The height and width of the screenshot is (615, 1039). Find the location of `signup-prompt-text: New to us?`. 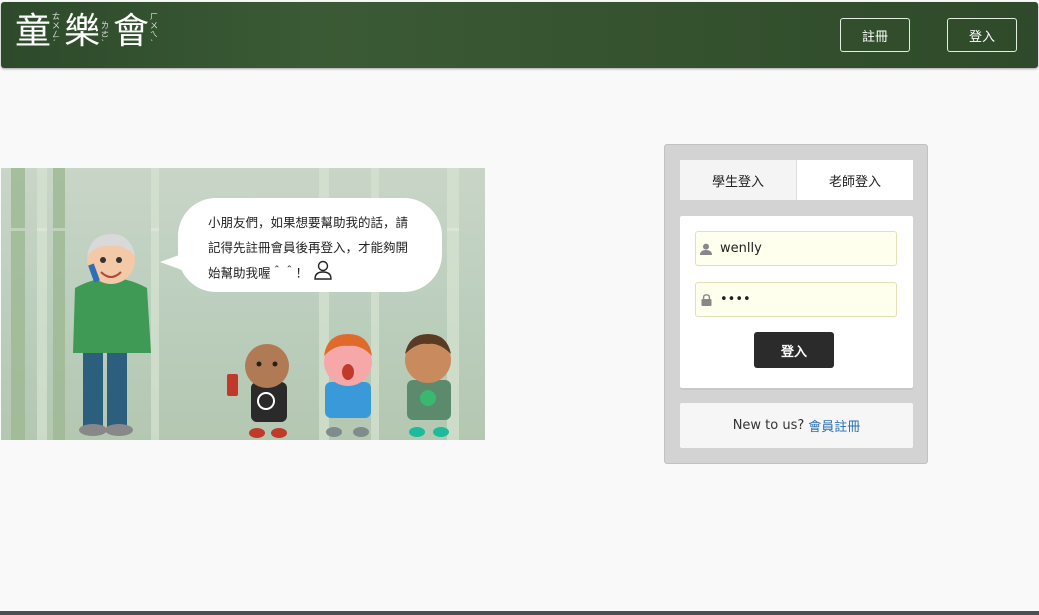

signup-prompt-text: New to us? is located at coordinates (768, 425).